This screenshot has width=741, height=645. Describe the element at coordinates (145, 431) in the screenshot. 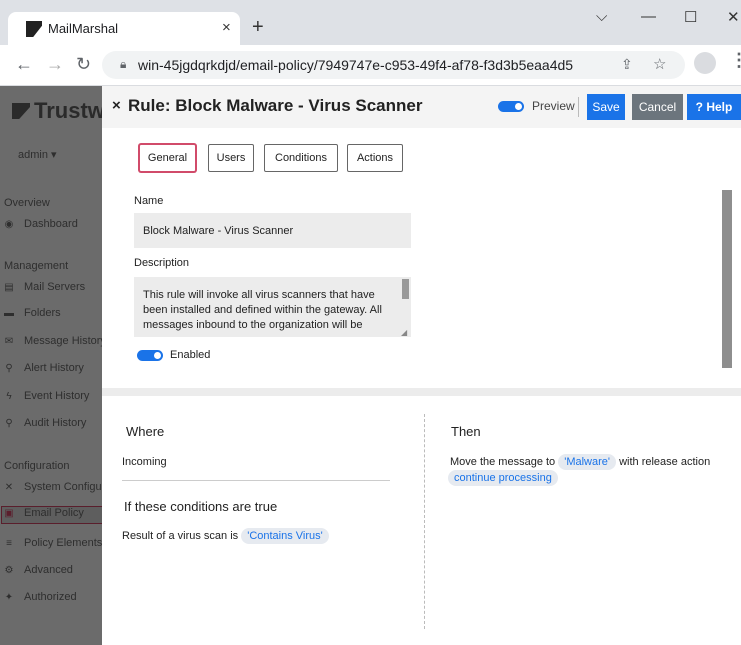

I see `where-heading: Where` at that location.